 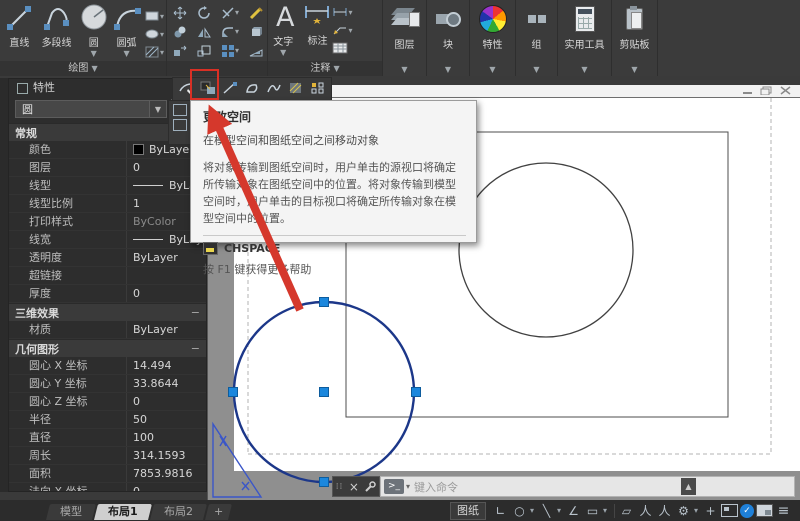 I want to click on edit-line-button, so click(x=230, y=89).